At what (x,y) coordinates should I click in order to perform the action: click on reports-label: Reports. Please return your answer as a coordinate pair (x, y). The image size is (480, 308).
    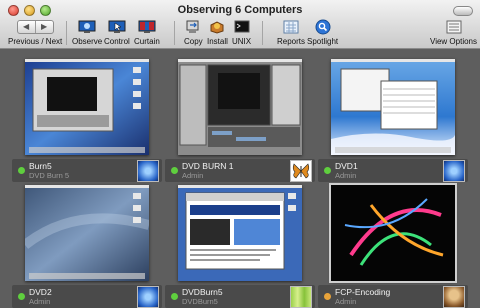
    Looking at the image, I should click on (291, 41).